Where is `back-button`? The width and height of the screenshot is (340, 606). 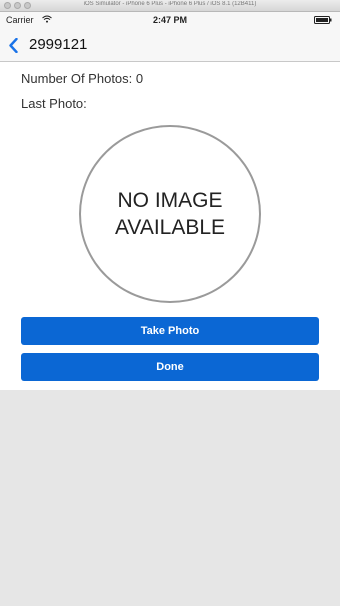 back-button is located at coordinates (17, 45).